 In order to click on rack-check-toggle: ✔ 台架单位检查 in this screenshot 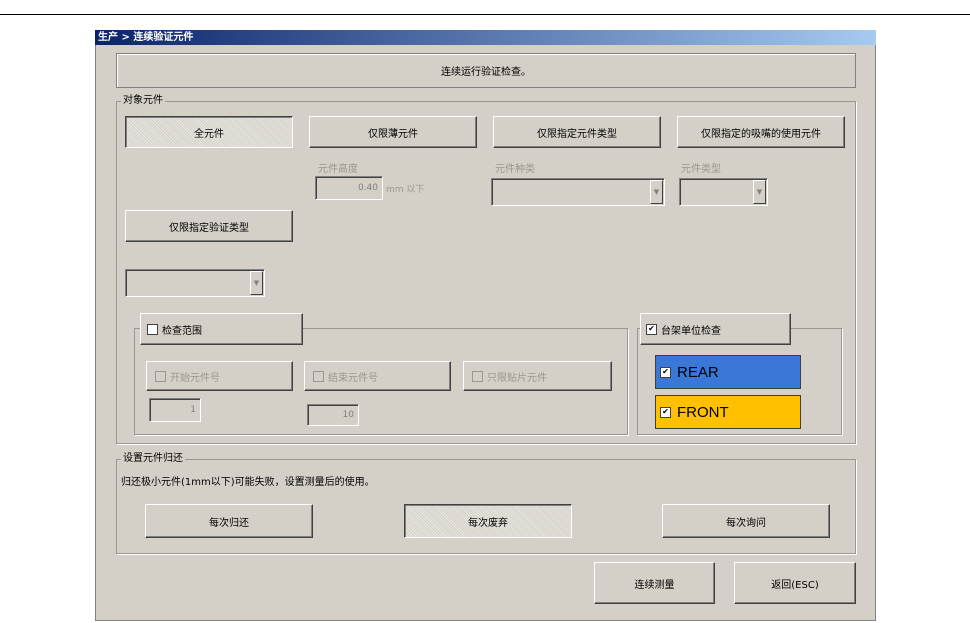, I will do `click(715, 329)`.